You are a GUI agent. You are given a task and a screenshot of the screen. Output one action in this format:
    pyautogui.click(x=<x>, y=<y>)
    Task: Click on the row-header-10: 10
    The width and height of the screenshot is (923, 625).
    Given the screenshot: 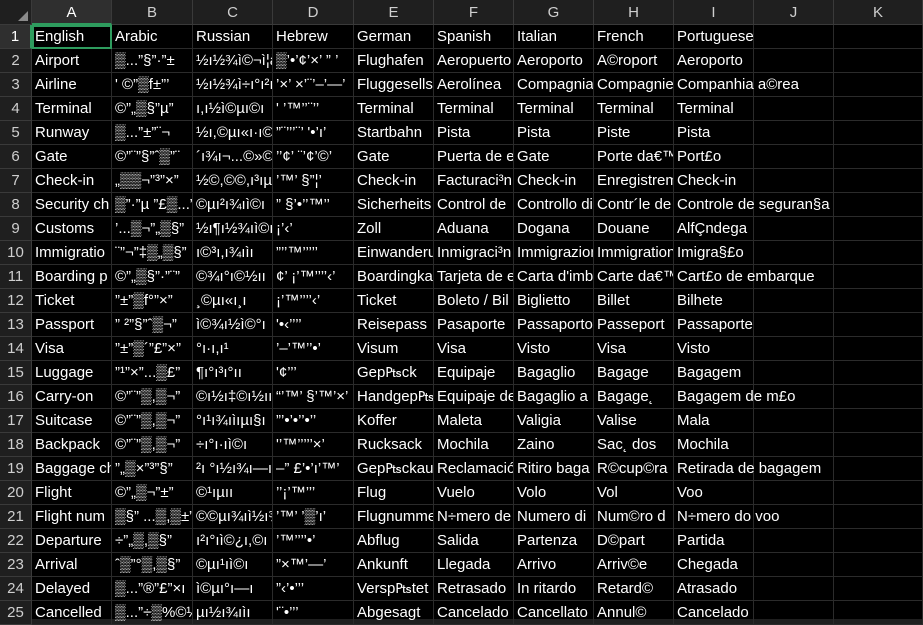 What is the action you would take?
    pyautogui.click(x=16, y=253)
    